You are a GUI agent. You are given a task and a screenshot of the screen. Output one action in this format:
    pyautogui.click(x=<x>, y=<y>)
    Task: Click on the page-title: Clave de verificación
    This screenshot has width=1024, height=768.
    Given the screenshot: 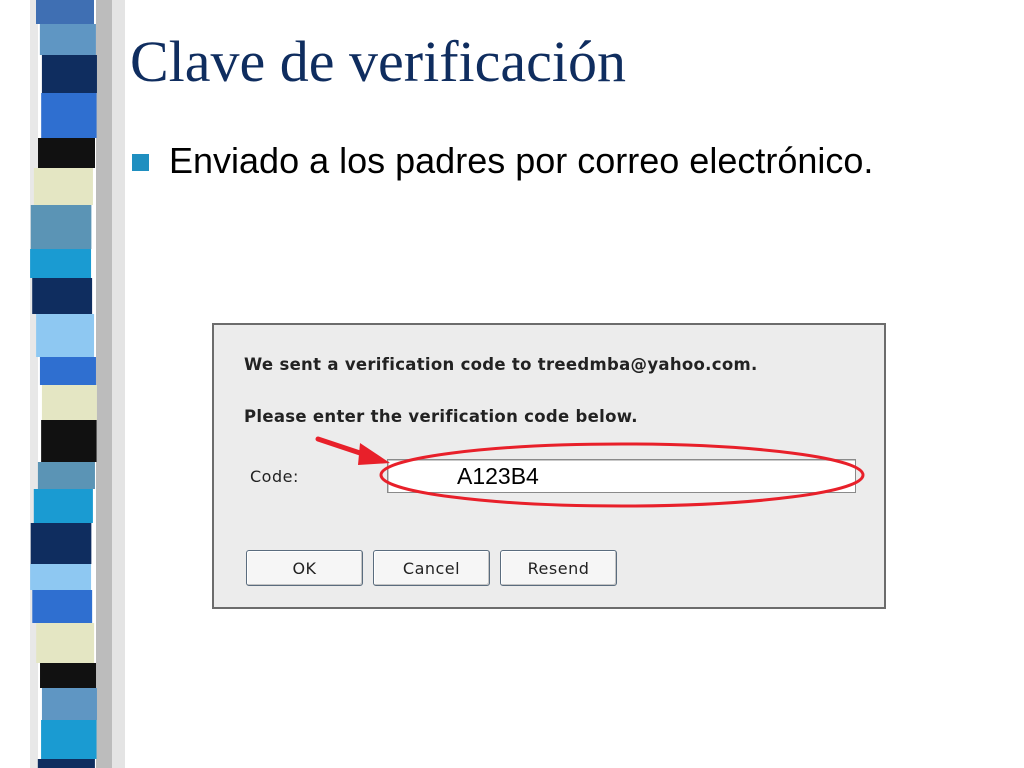 What is the action you would take?
    pyautogui.click(x=378, y=61)
    